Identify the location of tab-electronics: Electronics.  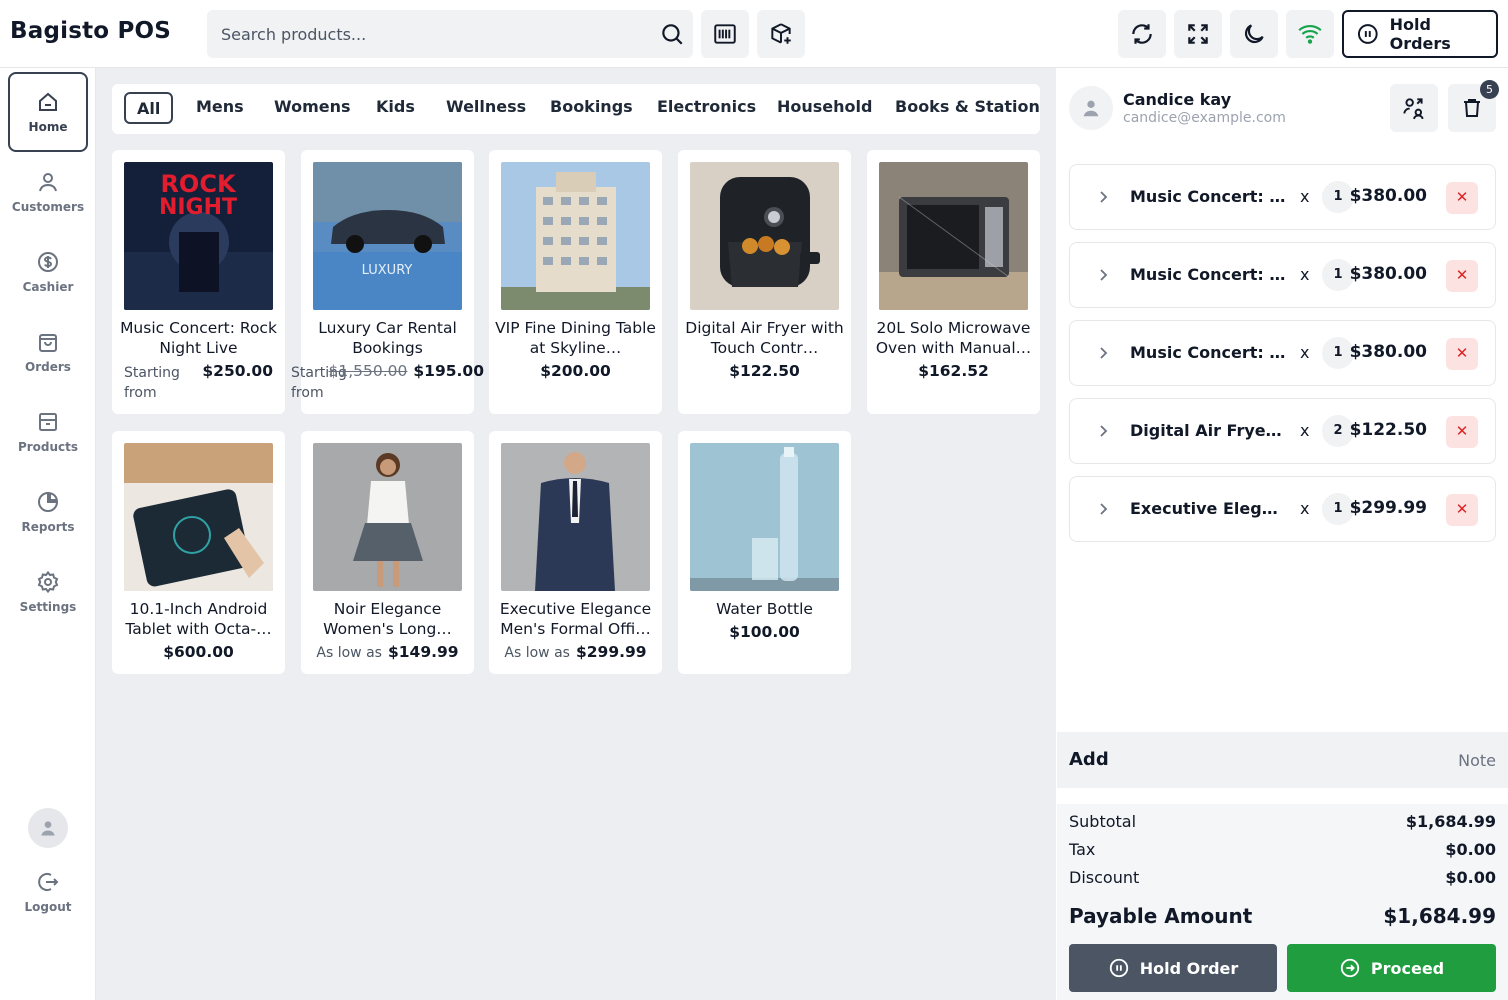
(706, 108).